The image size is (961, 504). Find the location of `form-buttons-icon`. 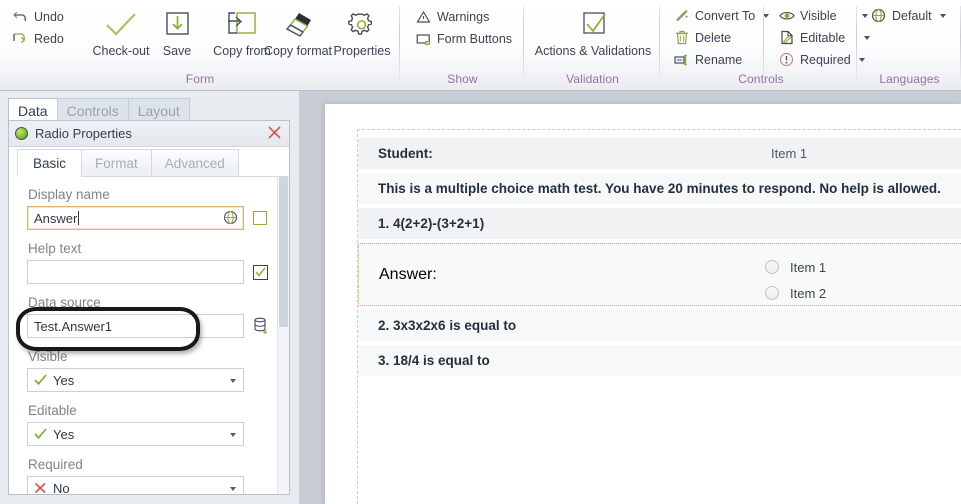

form-buttons-icon is located at coordinates (423, 38).